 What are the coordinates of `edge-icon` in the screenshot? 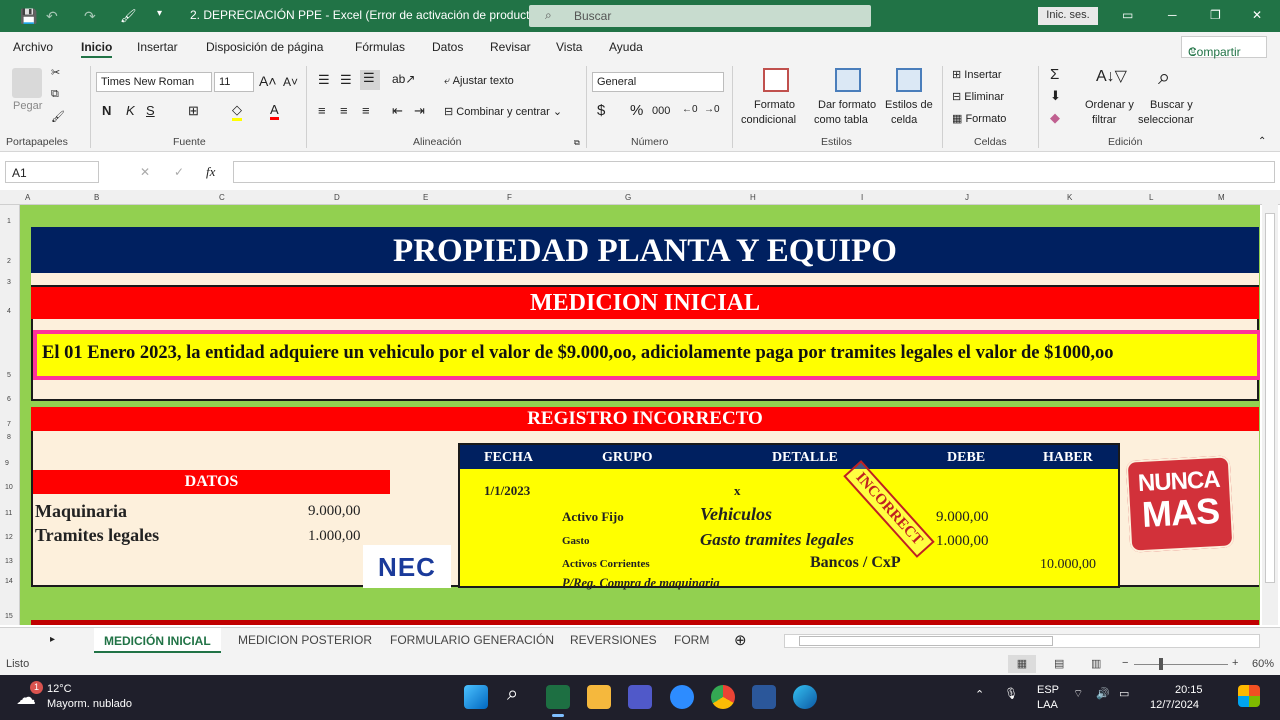 It's located at (805, 697).